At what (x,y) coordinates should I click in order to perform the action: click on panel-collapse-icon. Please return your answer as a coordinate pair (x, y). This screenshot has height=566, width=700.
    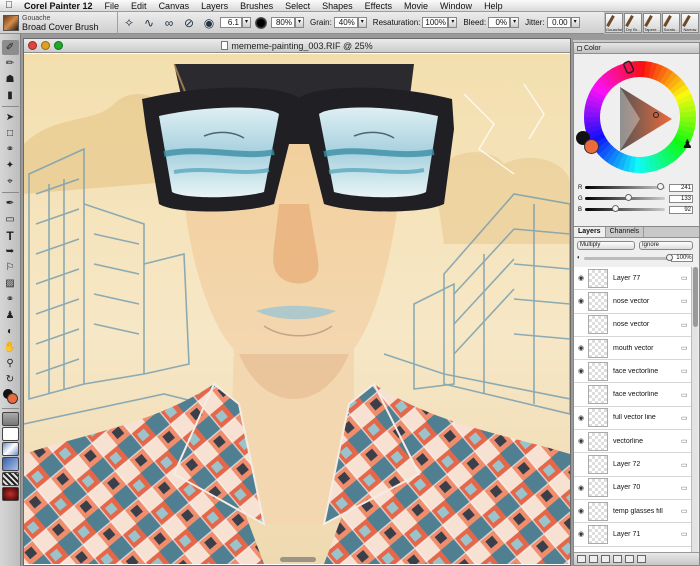
    Looking at the image, I should click on (579, 48).